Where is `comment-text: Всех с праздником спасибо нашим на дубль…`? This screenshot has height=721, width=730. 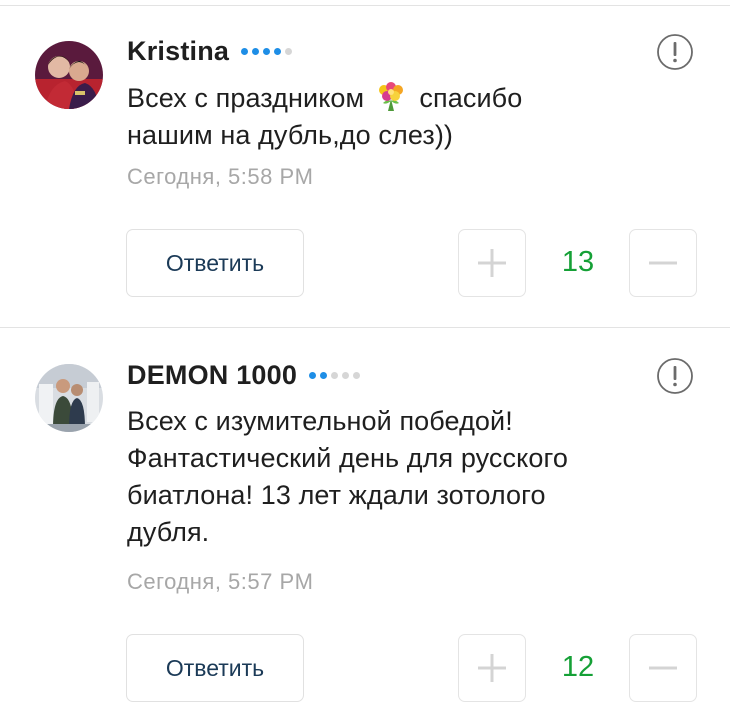 comment-text: Всех с праздником спасибо нашим на дубль… is located at coordinates (412, 117).